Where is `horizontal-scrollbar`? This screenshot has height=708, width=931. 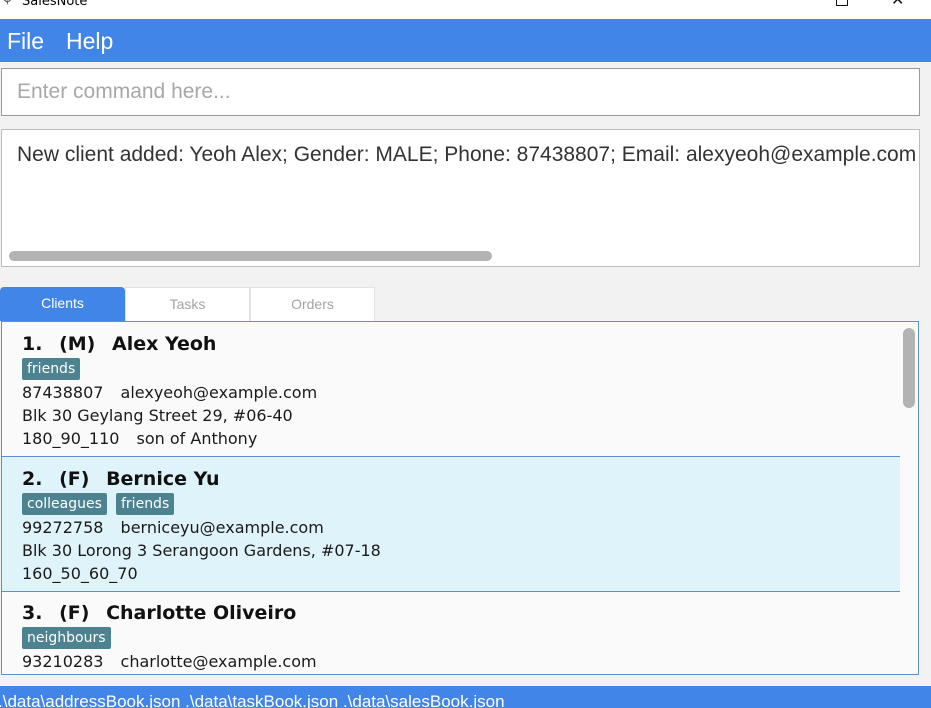 horizontal-scrollbar is located at coordinates (250, 256).